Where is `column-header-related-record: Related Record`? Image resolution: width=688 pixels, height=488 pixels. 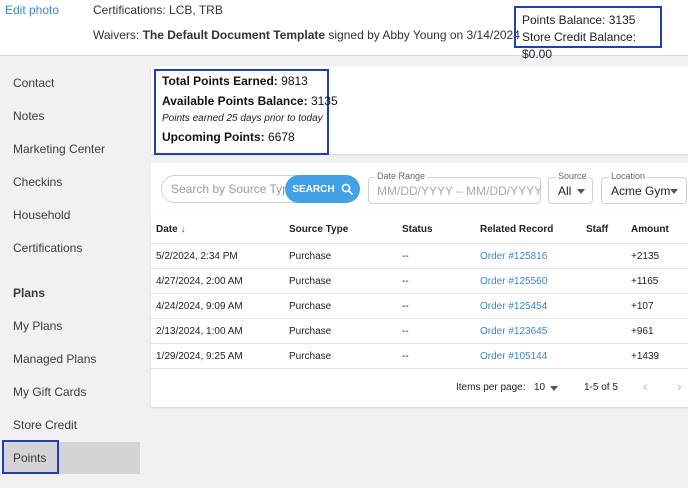
column-header-related-record: Related Record is located at coordinates (516, 229).